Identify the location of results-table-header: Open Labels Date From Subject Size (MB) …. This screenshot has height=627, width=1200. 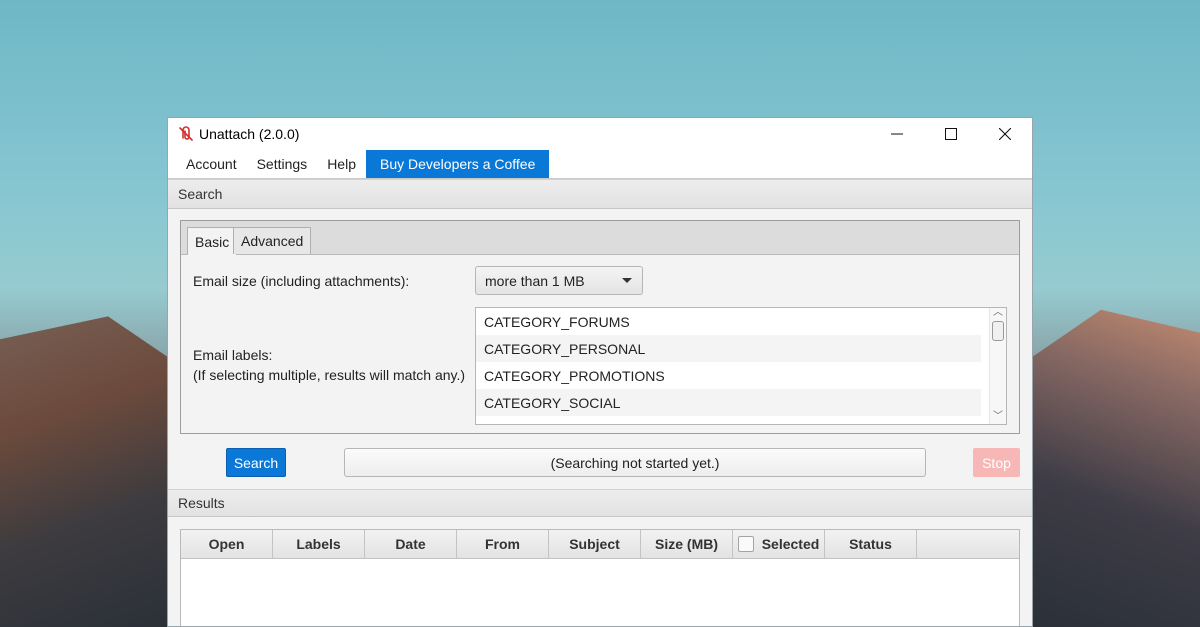
(600, 544).